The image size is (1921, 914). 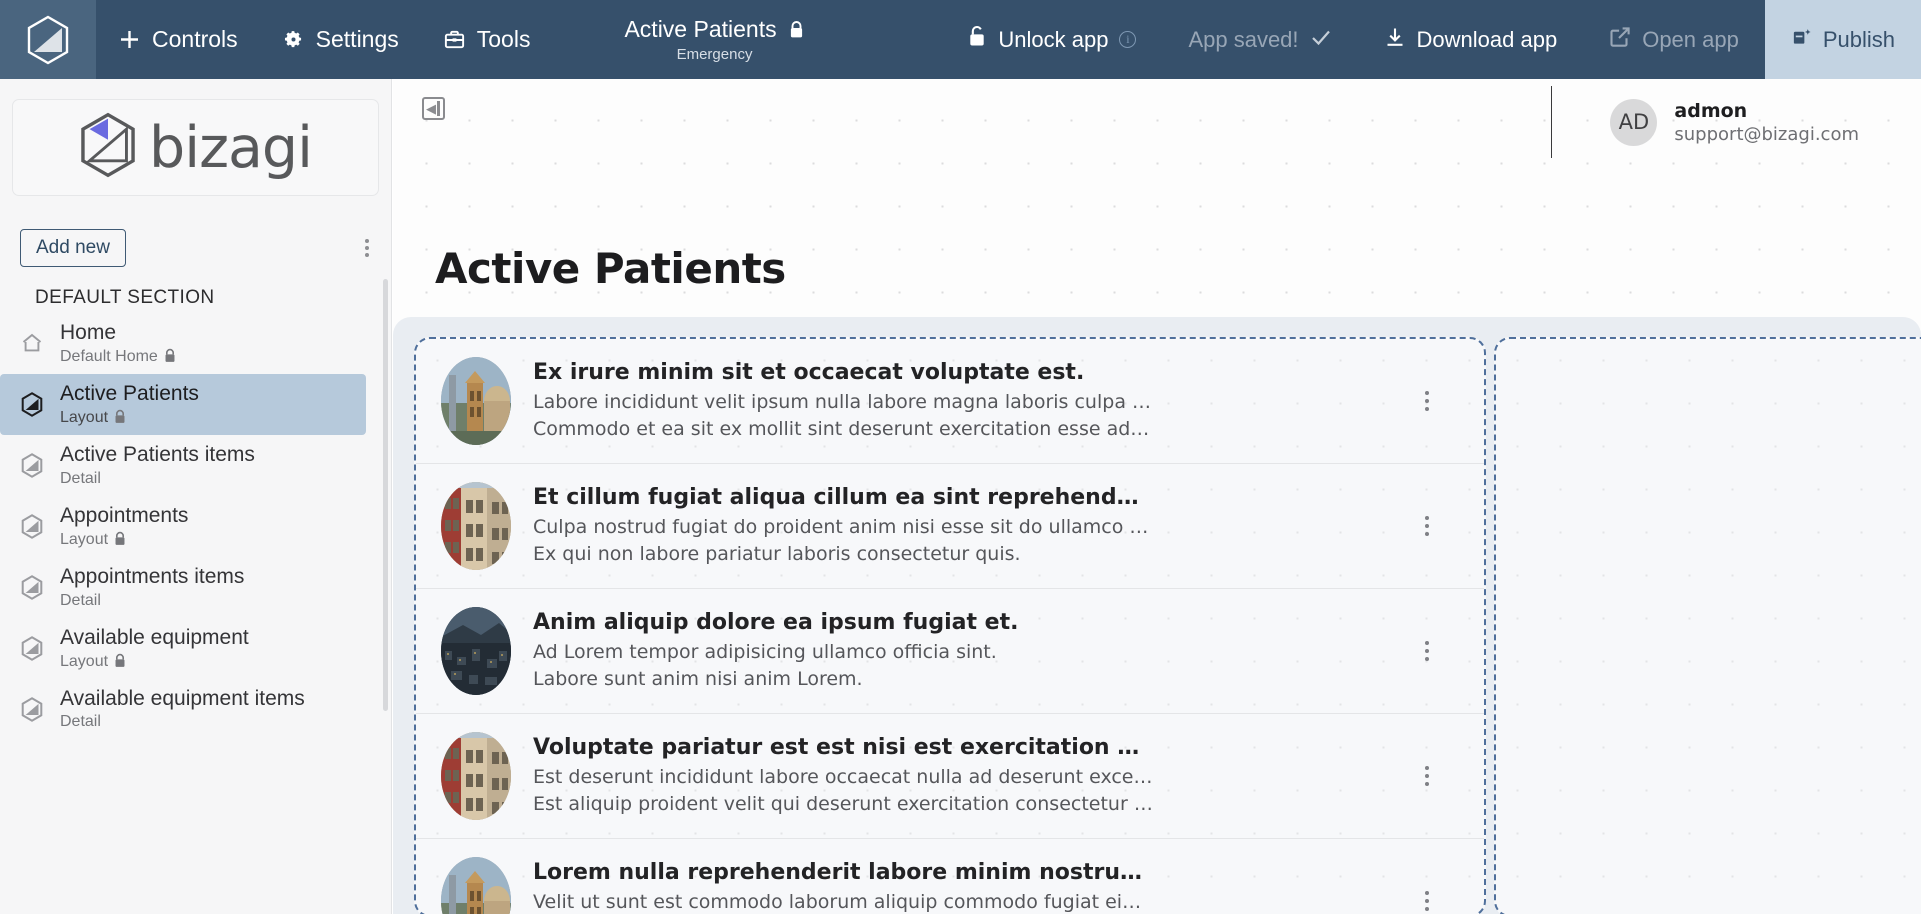 I want to click on publish-button: Publish, so click(x=1842, y=39).